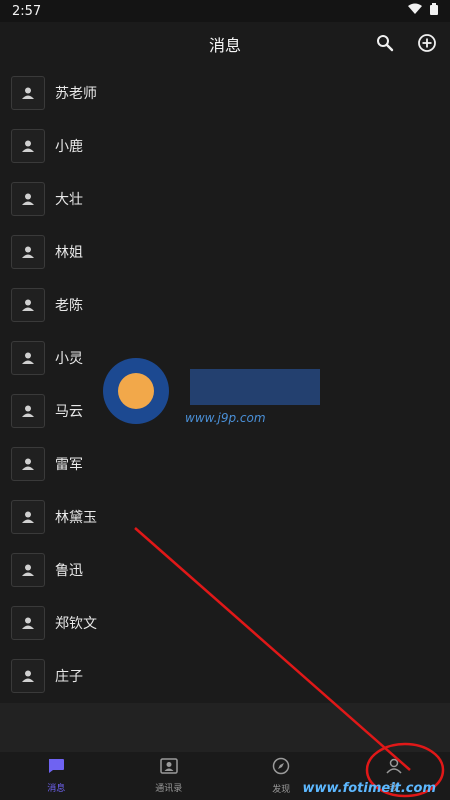 Image resolution: width=450 pixels, height=800 pixels. What do you see at coordinates (169, 768) in the screenshot?
I see `contacts-icon` at bounding box center [169, 768].